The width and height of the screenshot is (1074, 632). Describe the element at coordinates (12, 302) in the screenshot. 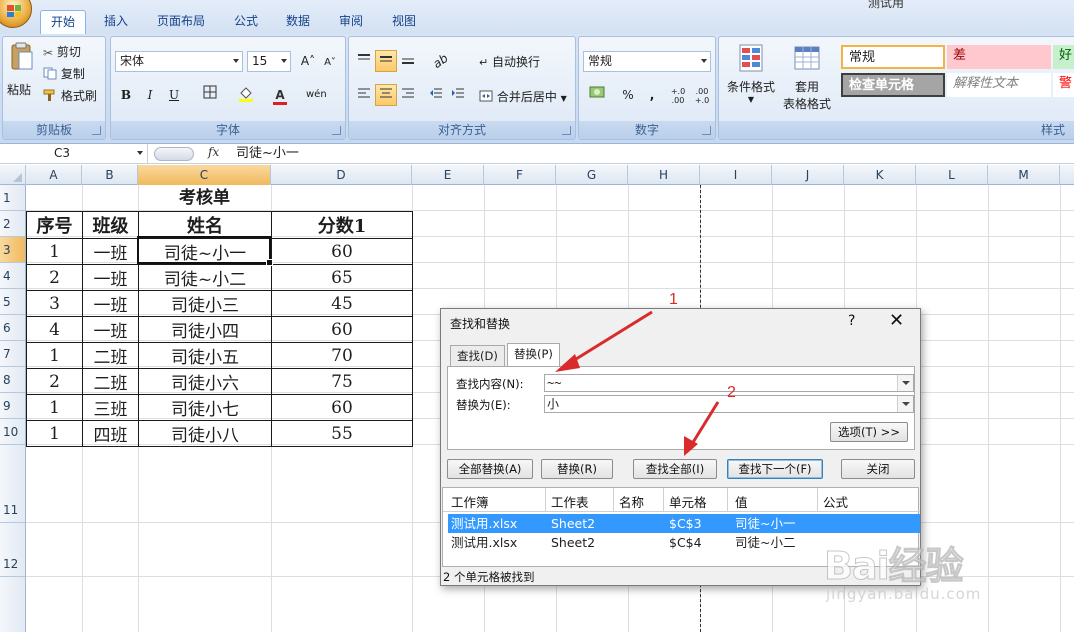

I see `row-header: 5` at that location.